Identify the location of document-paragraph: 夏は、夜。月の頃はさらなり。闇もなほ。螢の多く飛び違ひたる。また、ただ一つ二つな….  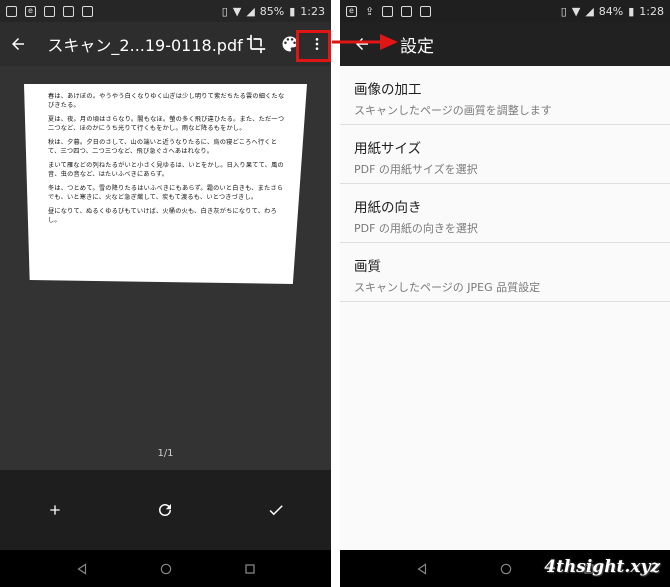
(166, 124).